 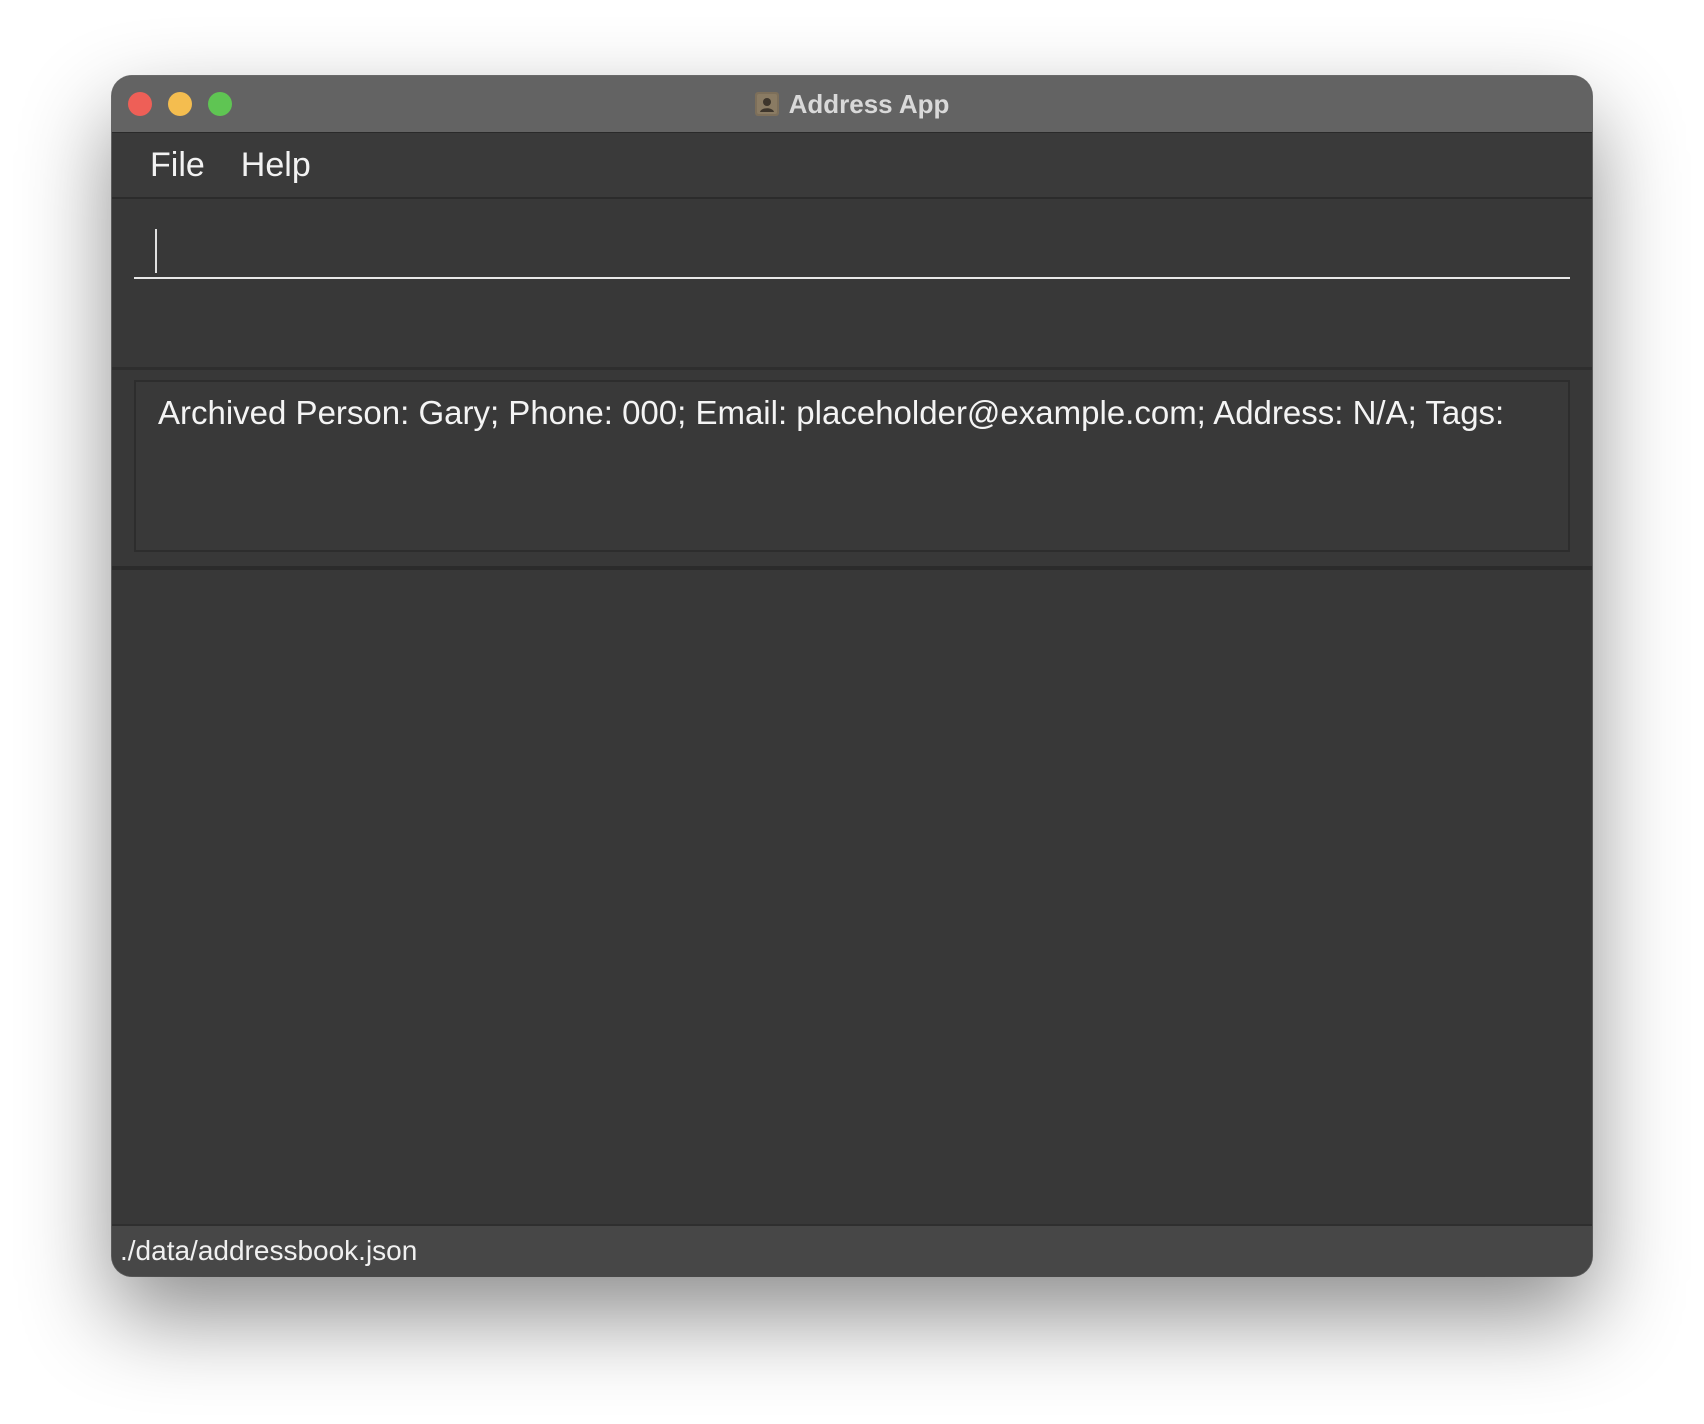 I want to click on window-title-group: Address App, so click(x=852, y=104).